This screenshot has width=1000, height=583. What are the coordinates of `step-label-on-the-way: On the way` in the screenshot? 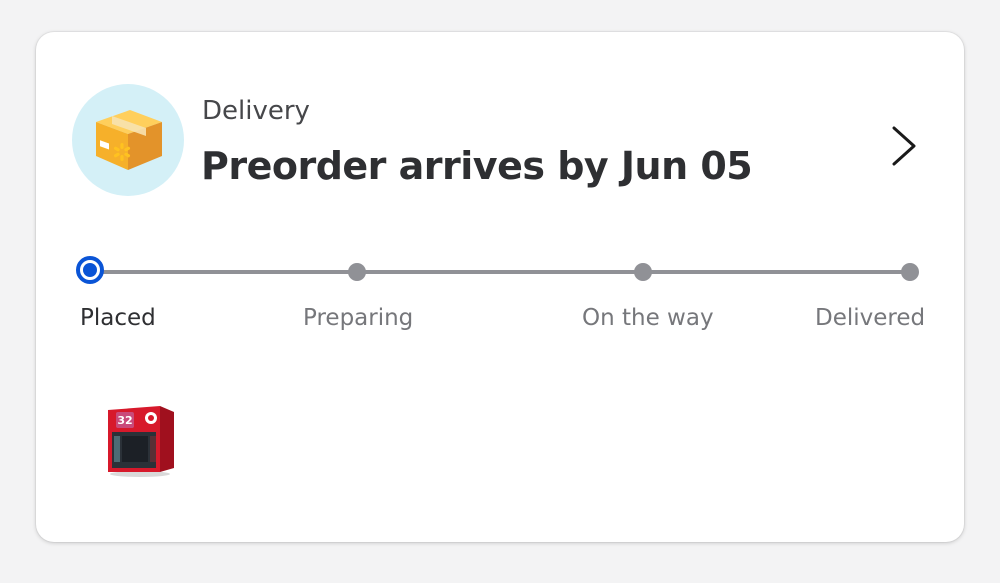 It's located at (648, 318).